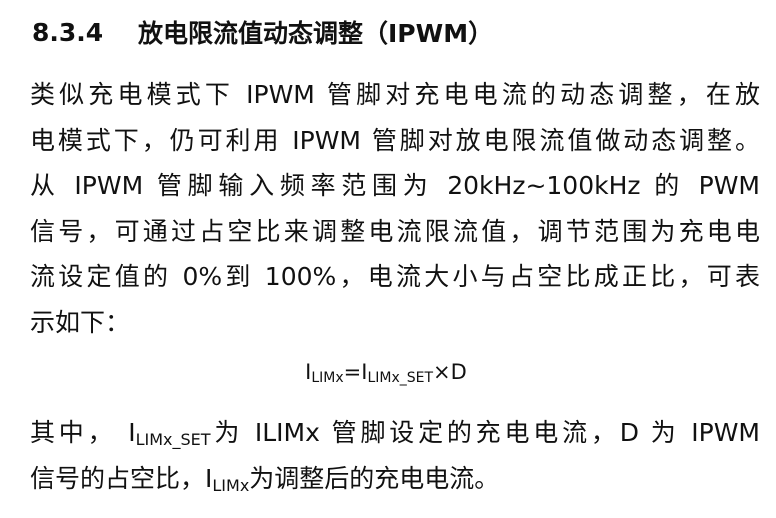 The height and width of the screenshot is (518, 776). Describe the element at coordinates (231, 485) in the screenshot. I see `where-variable-subscript: LIMx` at that location.